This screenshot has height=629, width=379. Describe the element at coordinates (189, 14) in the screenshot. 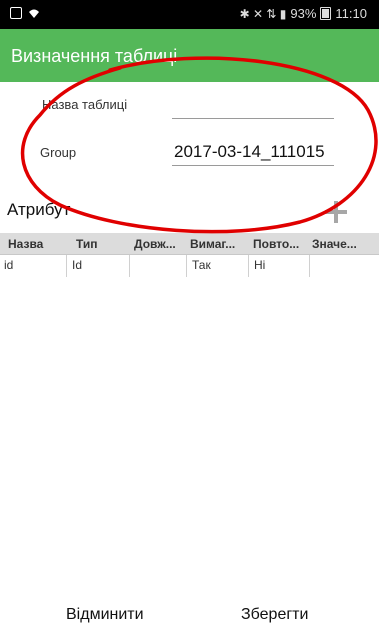

I see `status-bar: ✱ ✕ ⇅ ▮ 93% 11:10` at that location.